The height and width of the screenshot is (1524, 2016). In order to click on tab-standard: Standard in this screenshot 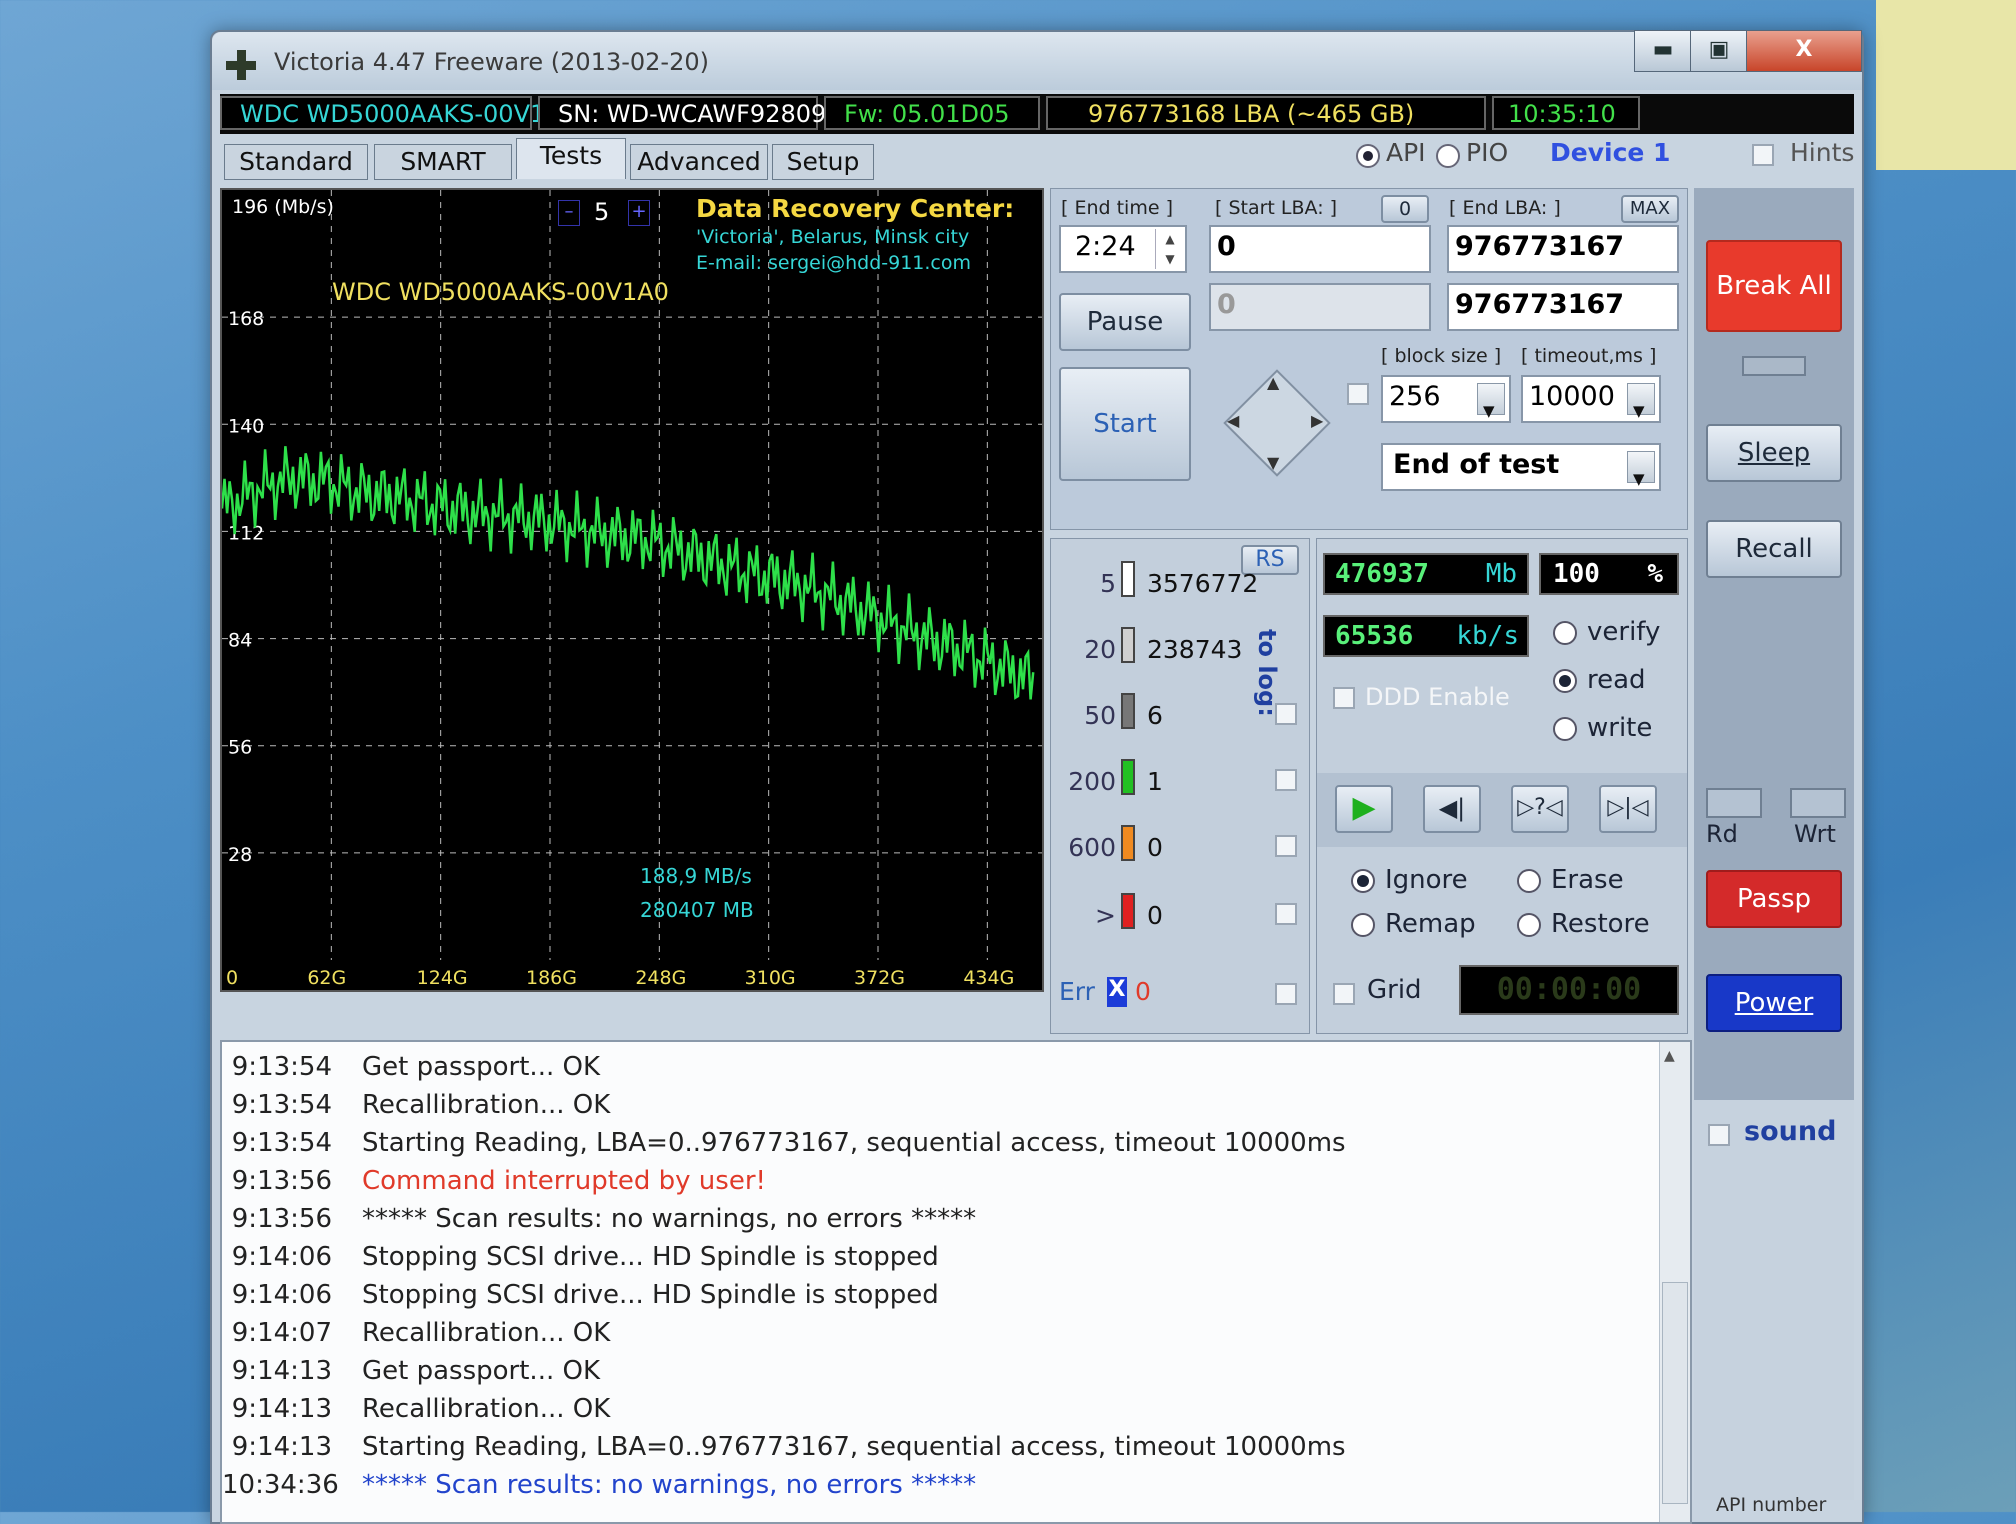, I will do `click(296, 162)`.